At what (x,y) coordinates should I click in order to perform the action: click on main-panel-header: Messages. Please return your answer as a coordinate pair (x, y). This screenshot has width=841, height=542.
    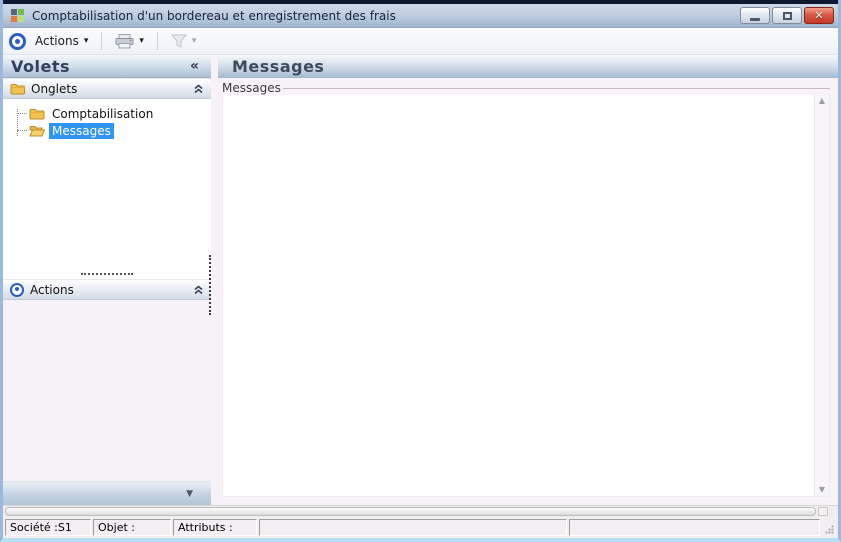
    Looking at the image, I should click on (528, 66).